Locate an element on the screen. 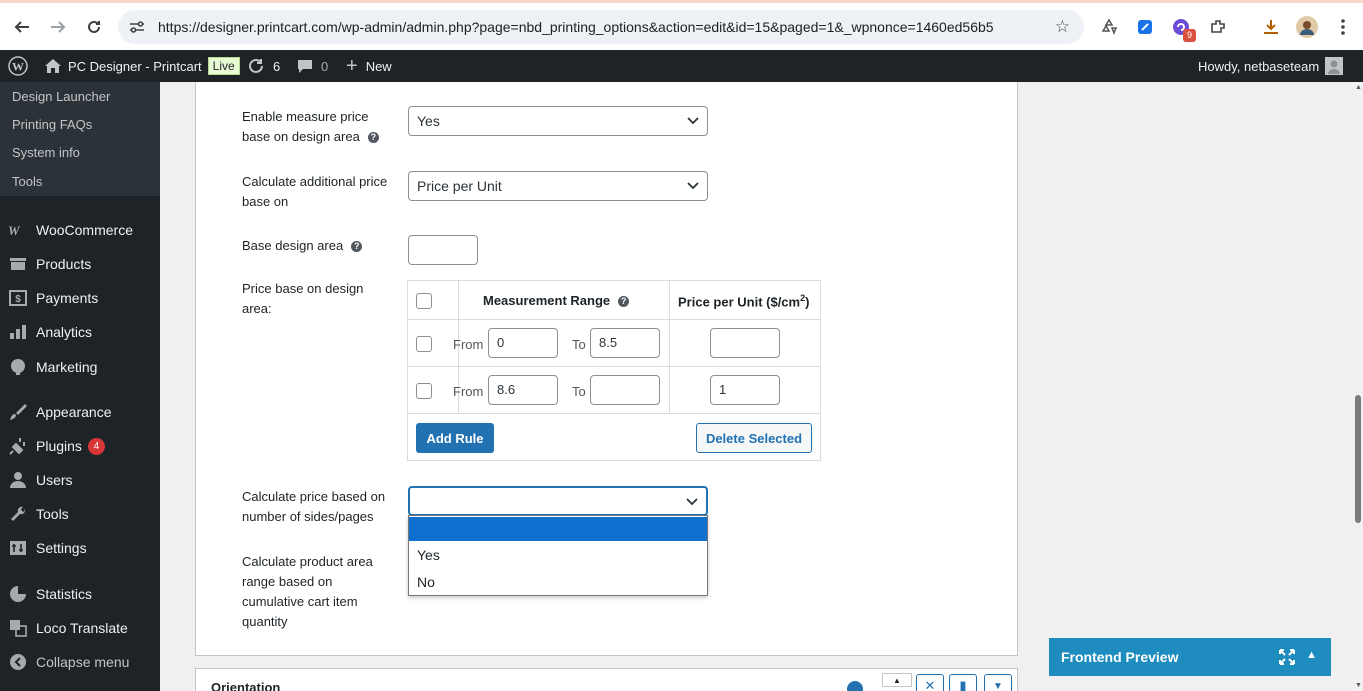 Image resolution: width=1363 pixels, height=691 pixels. menu-settings: Settings is located at coordinates (80, 548).